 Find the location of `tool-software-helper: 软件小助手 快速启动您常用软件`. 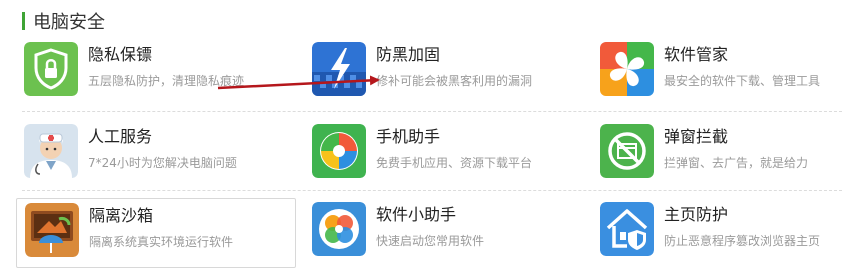

tool-software-helper: 软件小助手 快速启动您常用软件 is located at coordinates (444, 233).